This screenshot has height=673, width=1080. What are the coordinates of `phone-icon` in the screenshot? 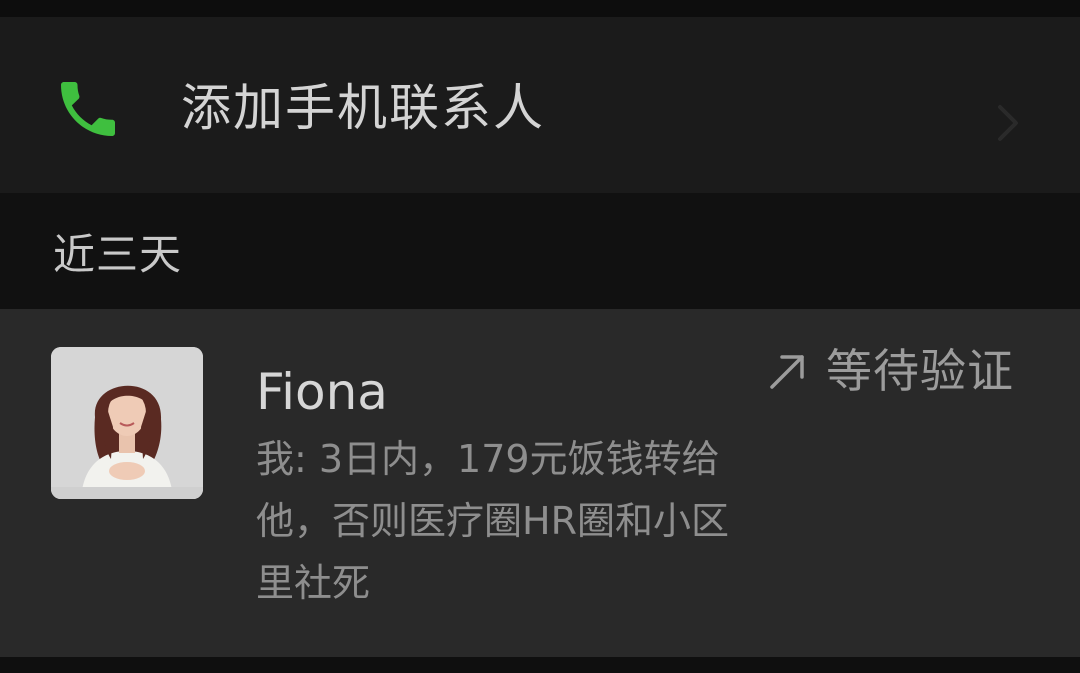 It's located at (88, 109).